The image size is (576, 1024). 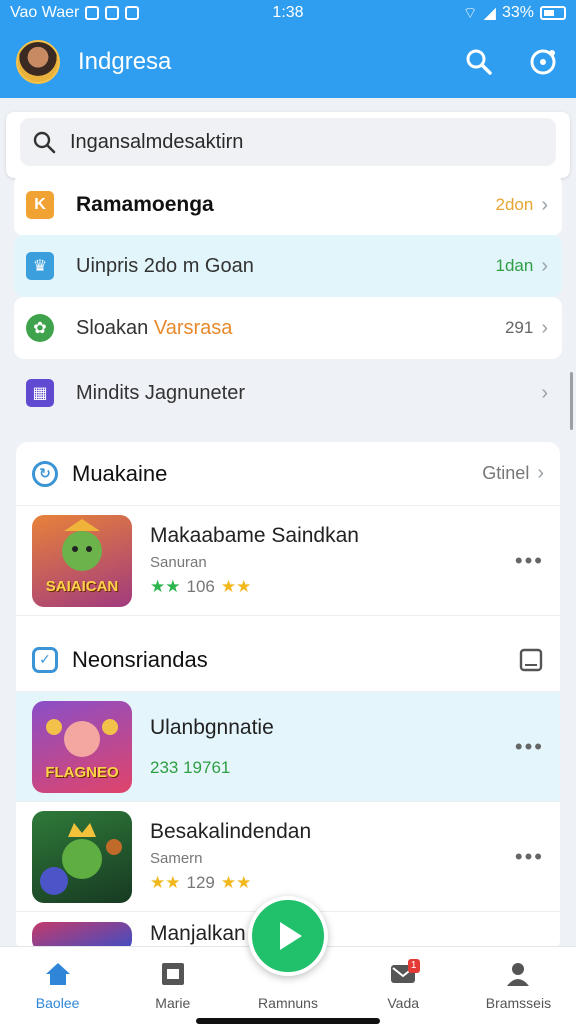 I want to click on status-time: 1:38, so click(x=288, y=12).